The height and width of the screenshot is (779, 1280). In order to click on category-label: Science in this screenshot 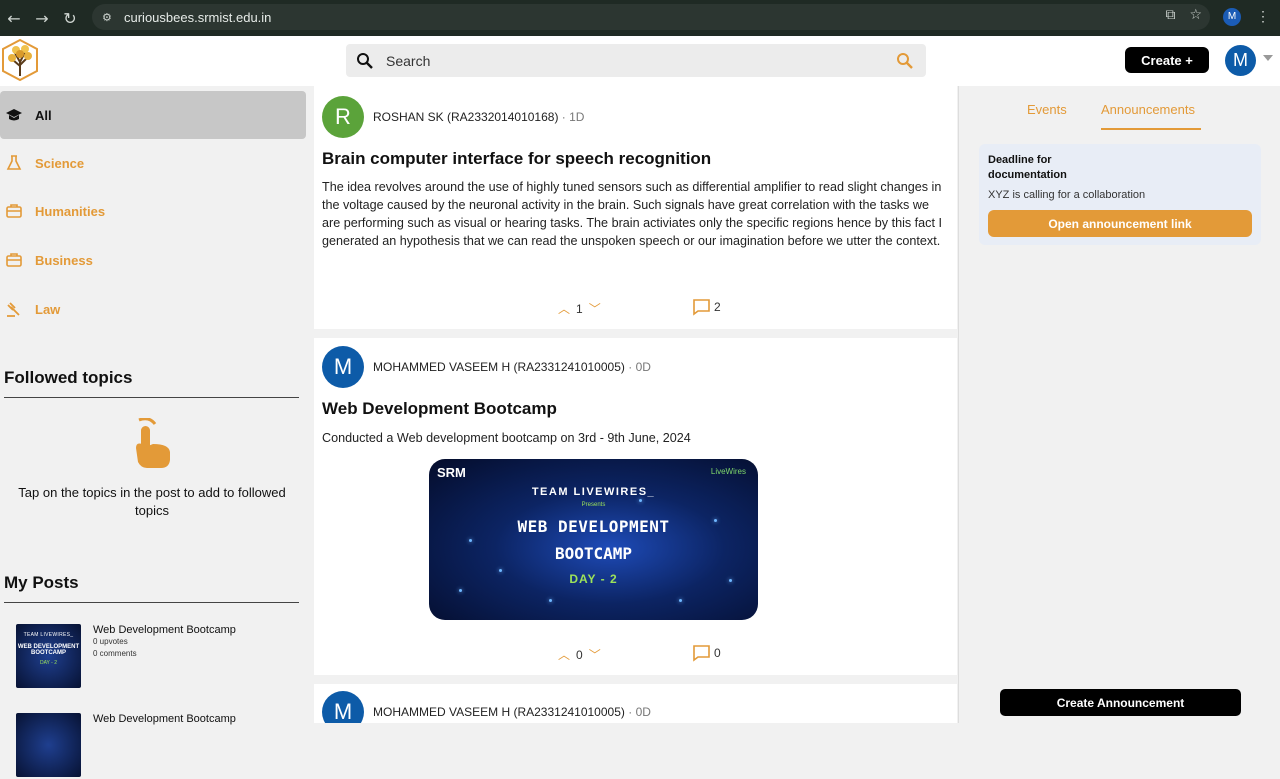, I will do `click(60, 163)`.